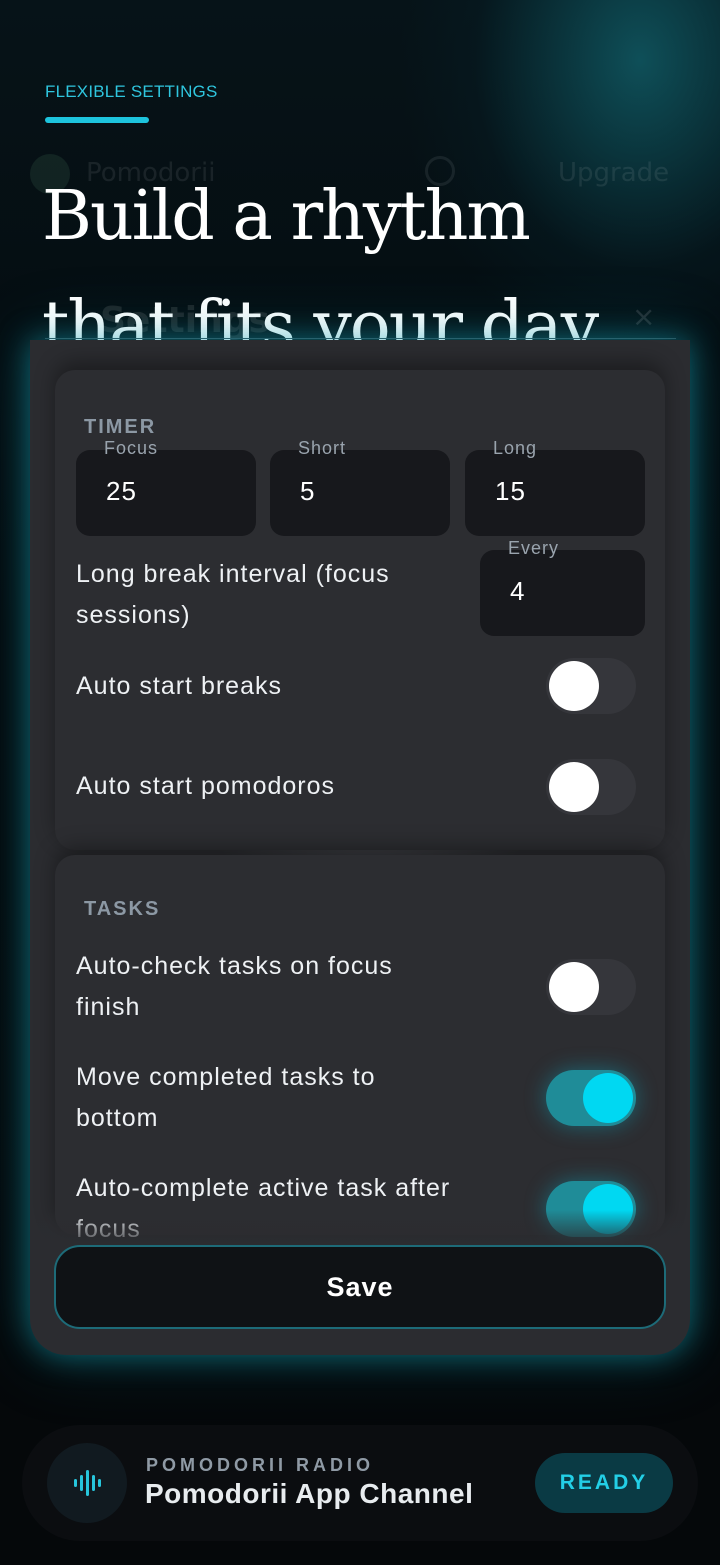 The image size is (720, 1565). Describe the element at coordinates (518, 591) in the screenshot. I see `interval-every-value: 4` at that location.